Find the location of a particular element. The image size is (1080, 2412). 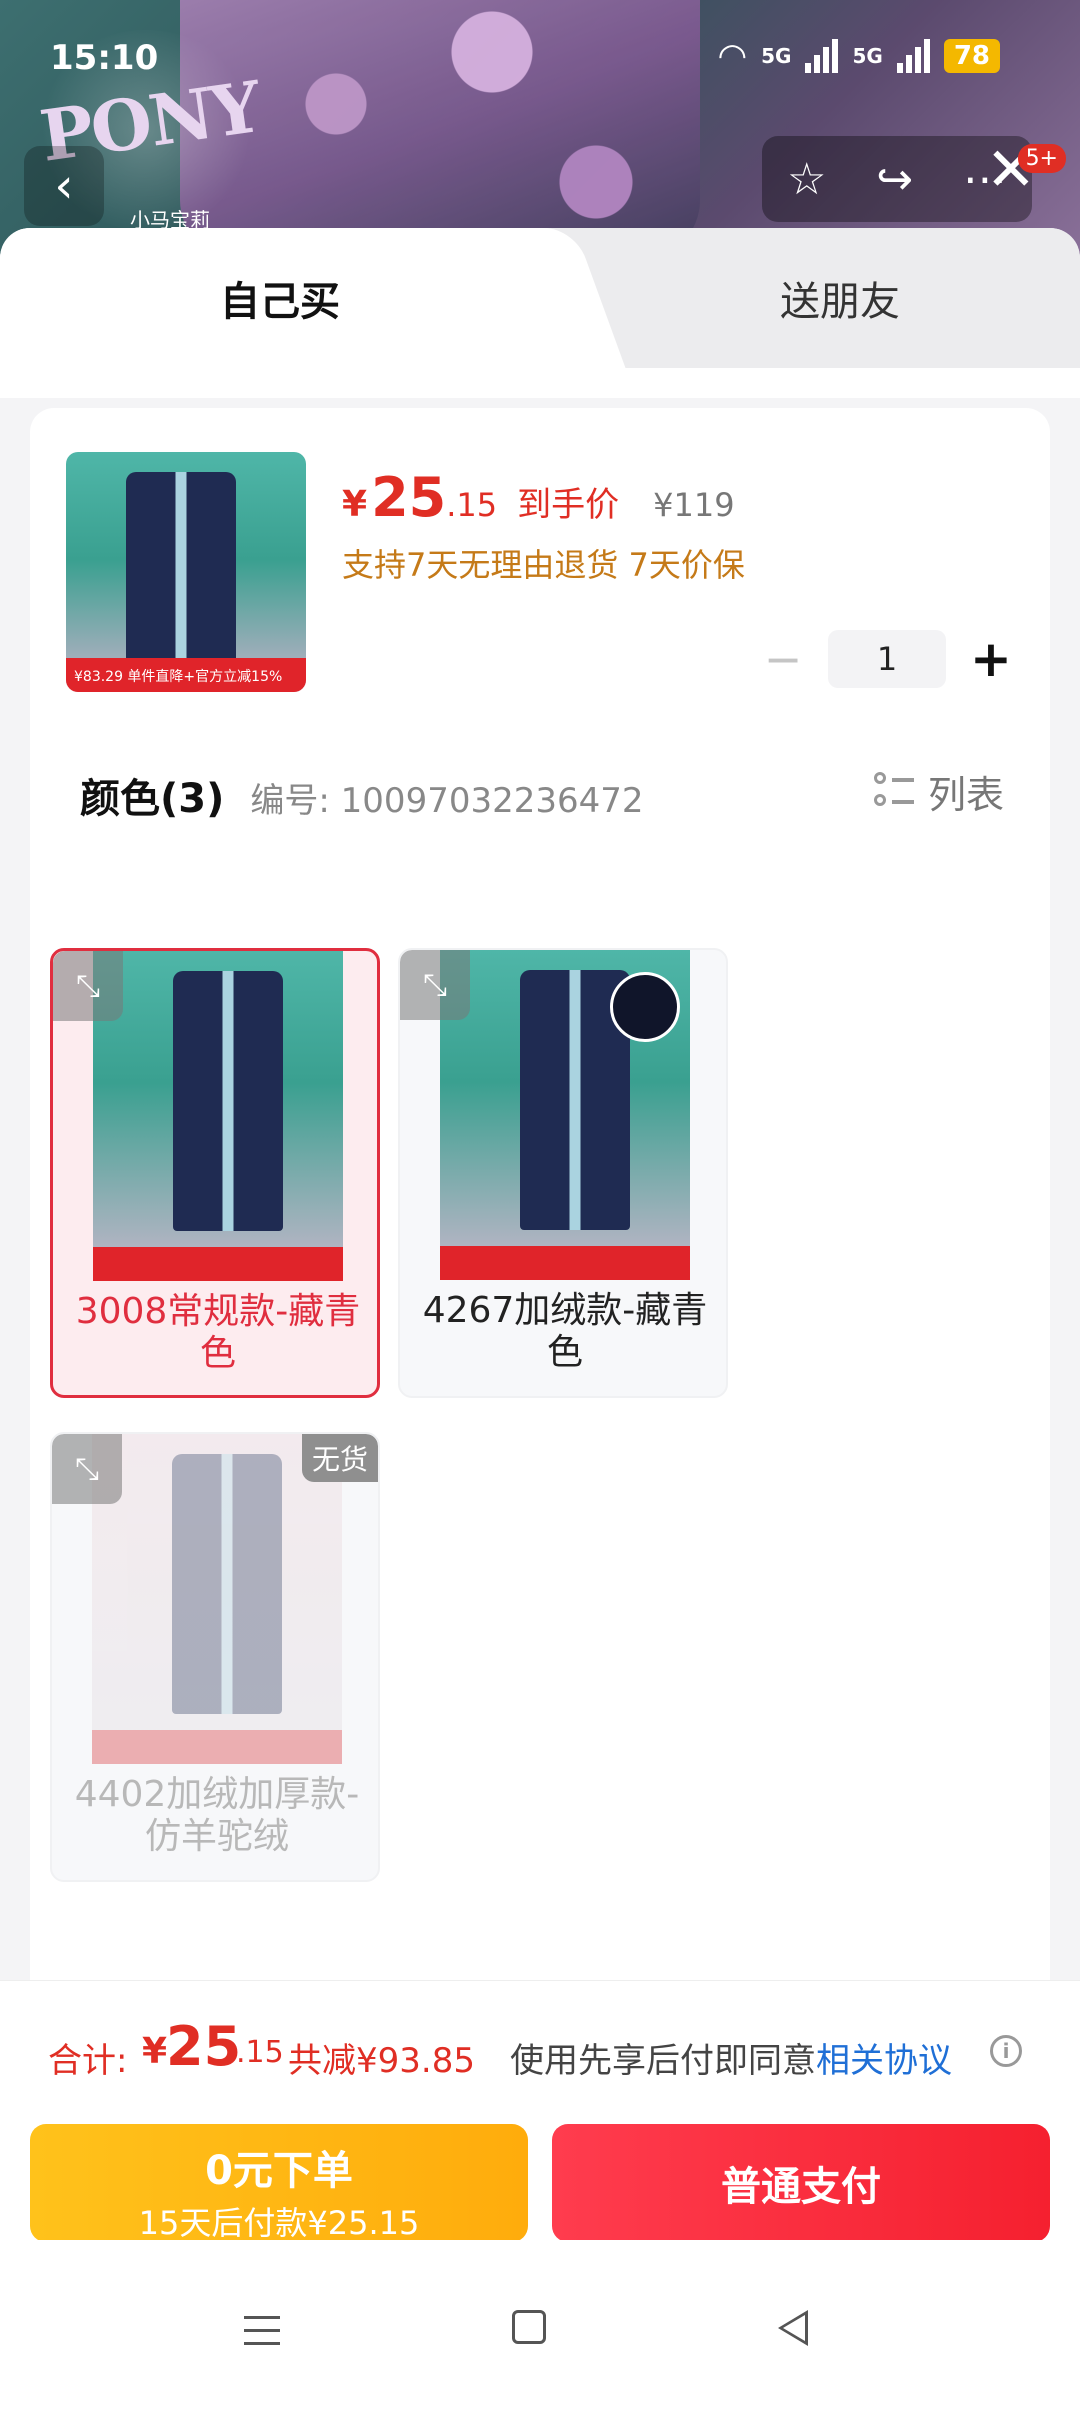

color-option-3008: ⤡ 3008常规款-藏青色 is located at coordinates (215, 1173).